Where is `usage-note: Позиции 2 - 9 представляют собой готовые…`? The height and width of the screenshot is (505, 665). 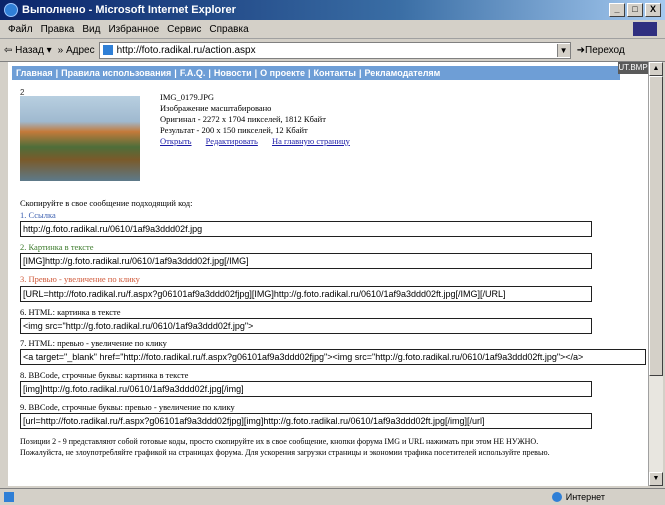 usage-note: Позиции 2 - 9 представляют собой готовые… is located at coordinates (285, 447).